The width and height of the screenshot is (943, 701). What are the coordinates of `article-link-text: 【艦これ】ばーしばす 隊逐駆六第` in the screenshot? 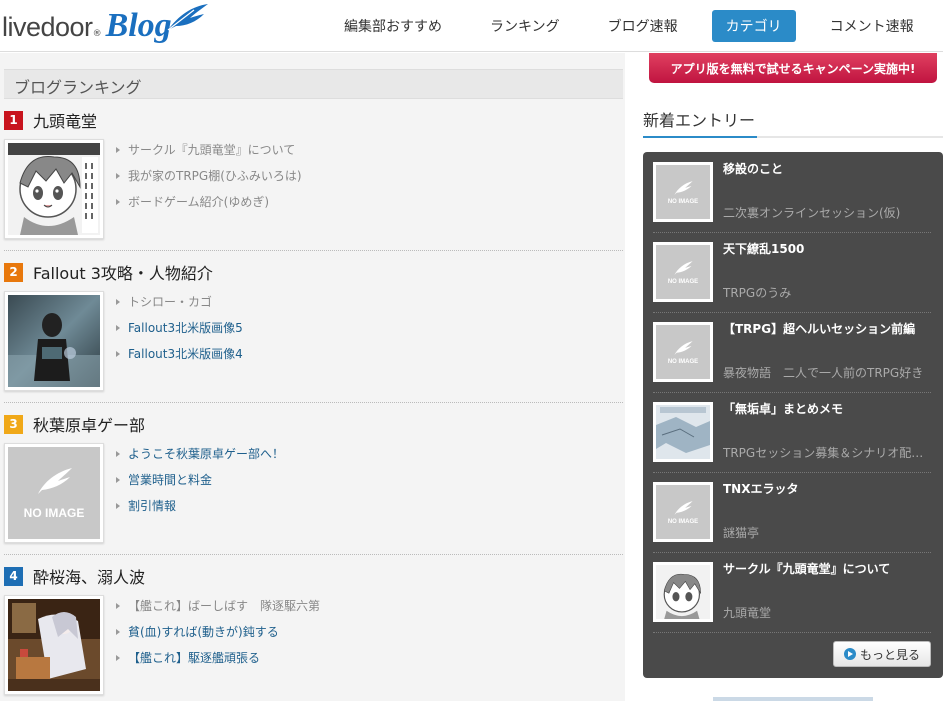 It's located at (224, 606).